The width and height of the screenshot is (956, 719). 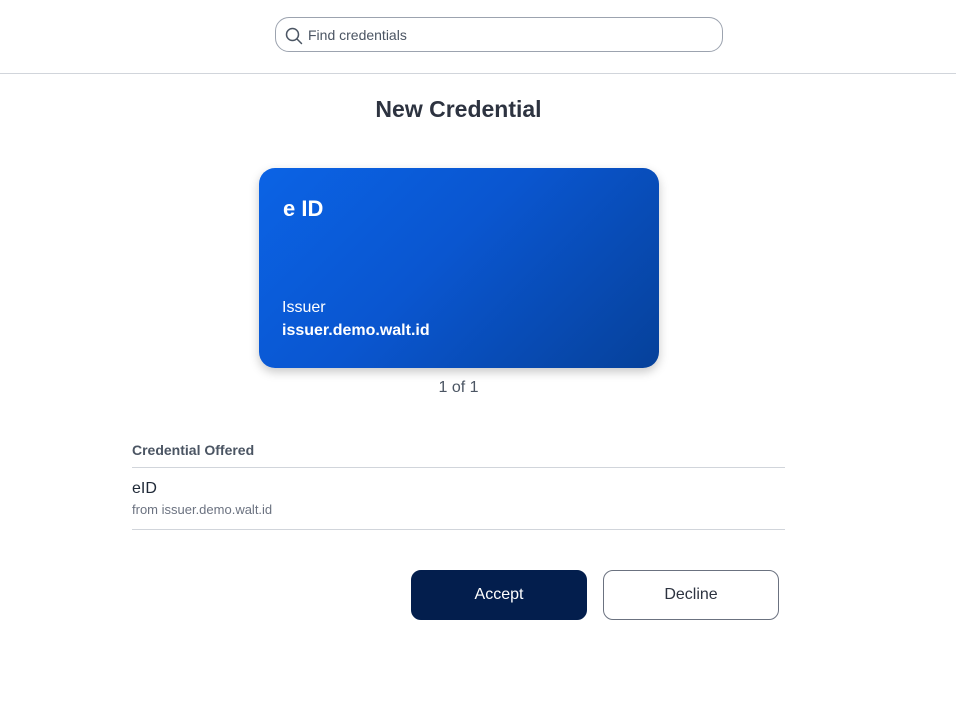 What do you see at coordinates (304, 307) in the screenshot?
I see `card-issuer-label: Issuer` at bounding box center [304, 307].